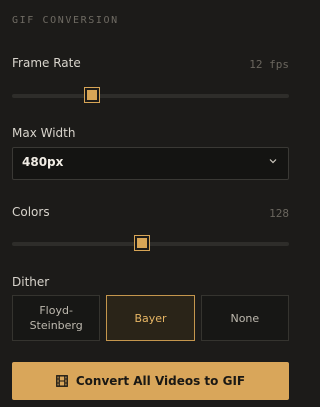 The width and height of the screenshot is (320, 407). Describe the element at coordinates (142, 243) in the screenshot. I see `colors-slider-thumb` at that location.